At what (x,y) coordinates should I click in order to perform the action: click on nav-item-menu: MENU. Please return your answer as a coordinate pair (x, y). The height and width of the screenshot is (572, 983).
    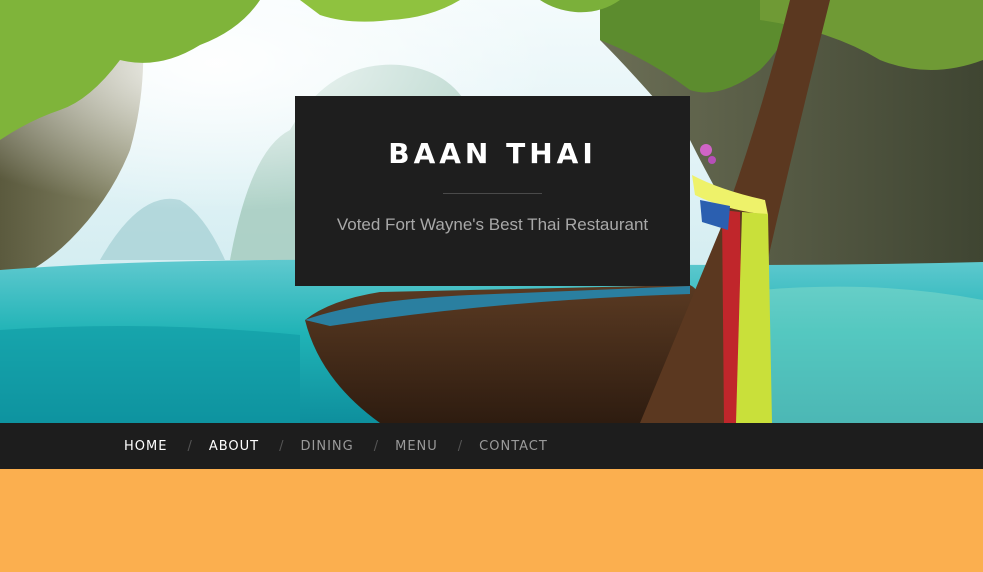
    Looking at the image, I should click on (416, 446).